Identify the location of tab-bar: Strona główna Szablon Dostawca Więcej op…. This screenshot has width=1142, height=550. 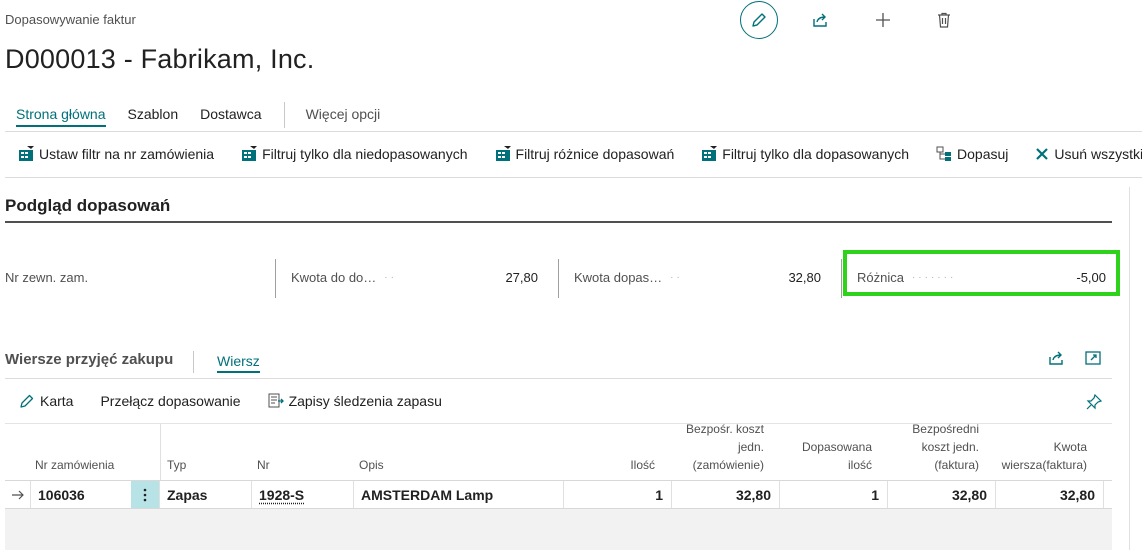
(209, 117).